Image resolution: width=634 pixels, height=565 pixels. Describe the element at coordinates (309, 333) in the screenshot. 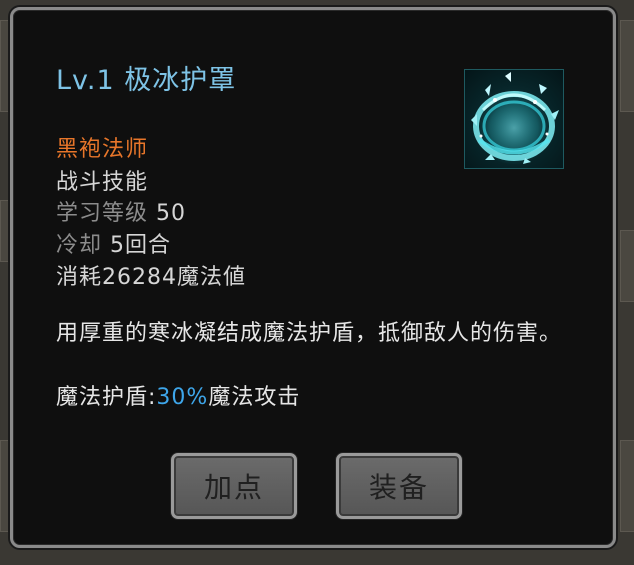

I see `skill-description: 用厚重的寒冰凝结成魔法护盾，抵御敌人的伤害。` at that location.